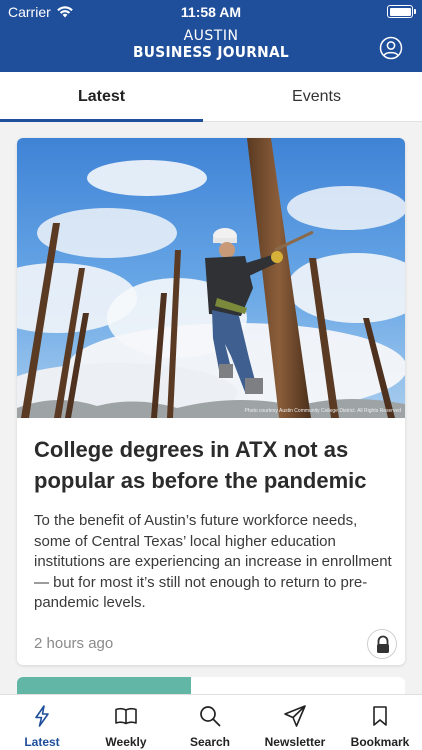 The height and width of the screenshot is (750, 422). What do you see at coordinates (295, 742) in the screenshot?
I see `nav-newsletter-label: Newsletter` at bounding box center [295, 742].